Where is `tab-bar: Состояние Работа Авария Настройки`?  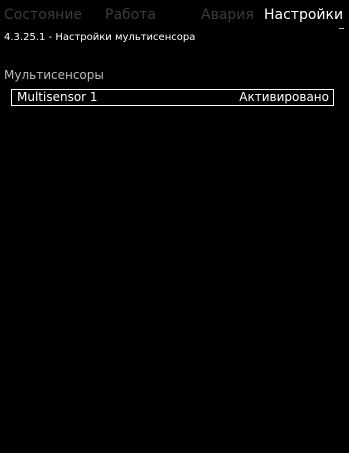
tab-bar: Состояние Работа Авария Настройки is located at coordinates (174, 15).